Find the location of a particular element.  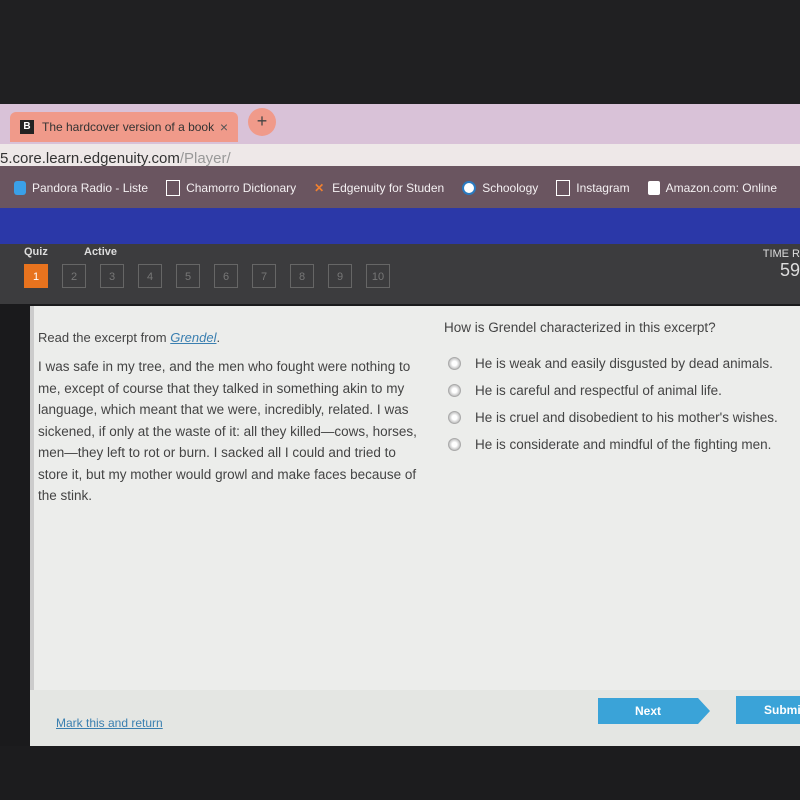

question-6: 6 is located at coordinates (226, 276).